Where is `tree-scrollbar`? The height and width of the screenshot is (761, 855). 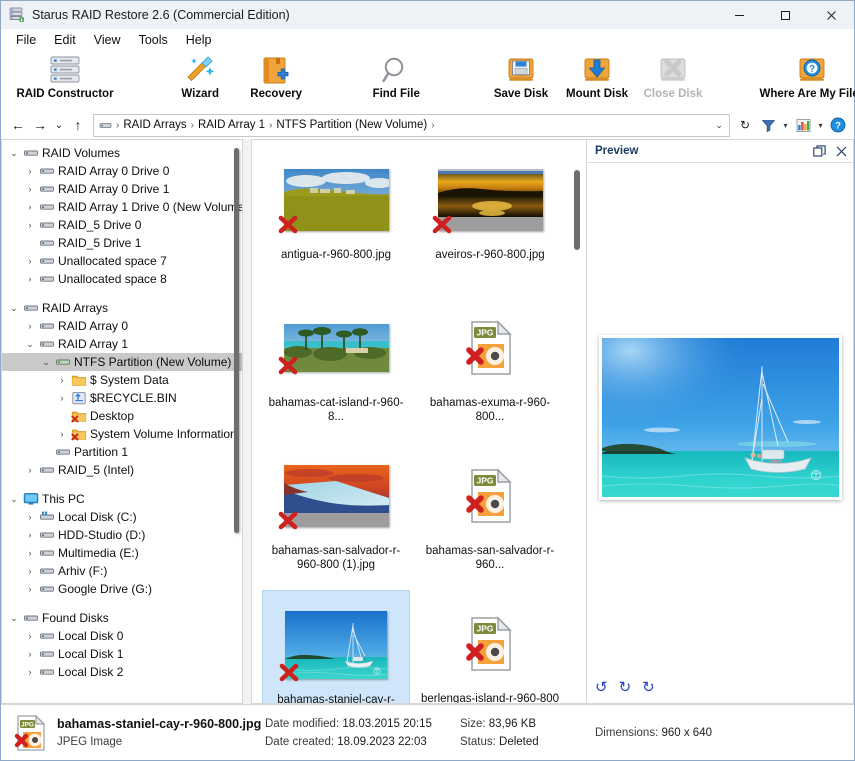
tree-scrollbar is located at coordinates (236, 340).